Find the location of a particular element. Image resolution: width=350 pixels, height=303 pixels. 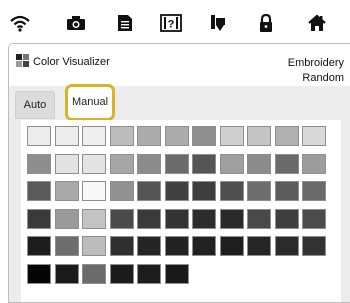

lock-icon is located at coordinates (266, 23).